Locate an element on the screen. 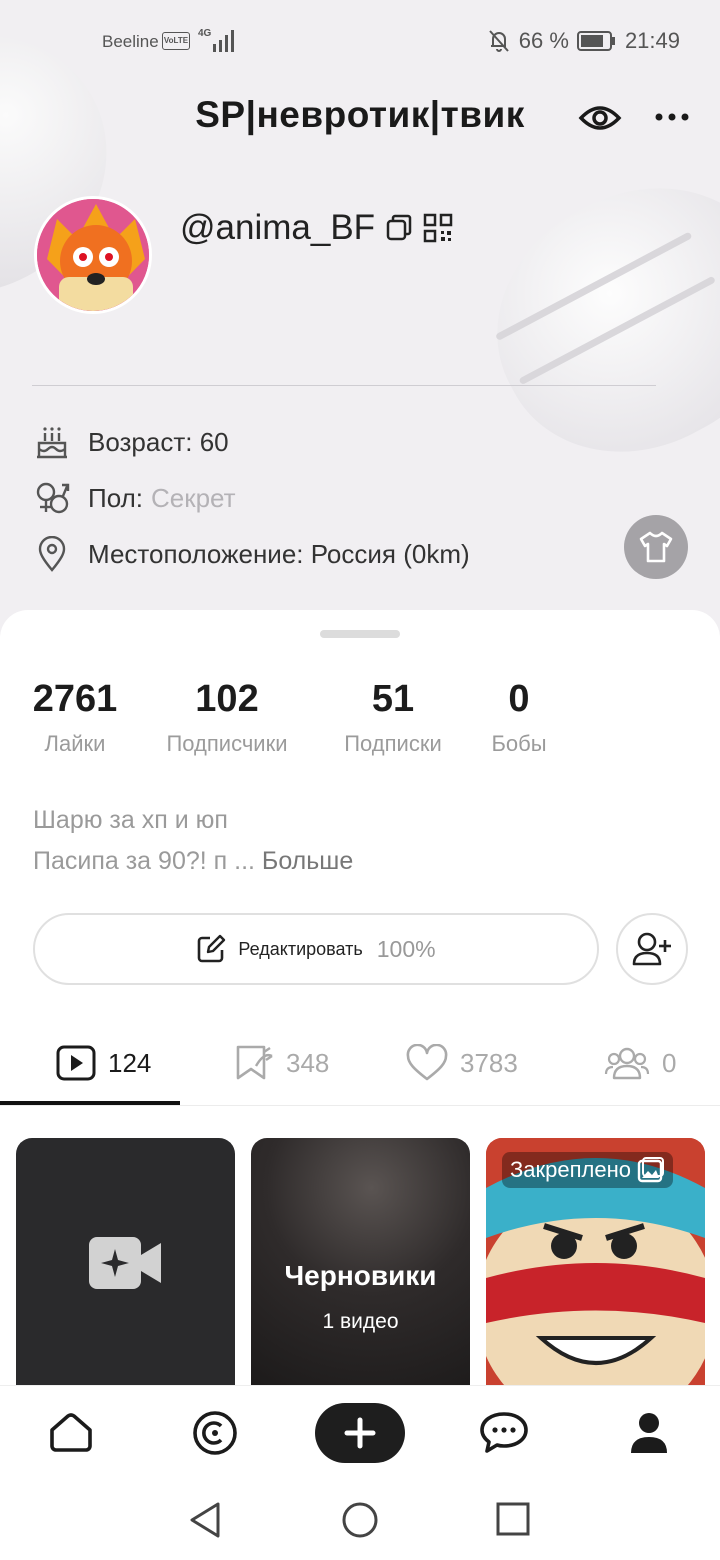  mute-bell-icon is located at coordinates (499, 41).